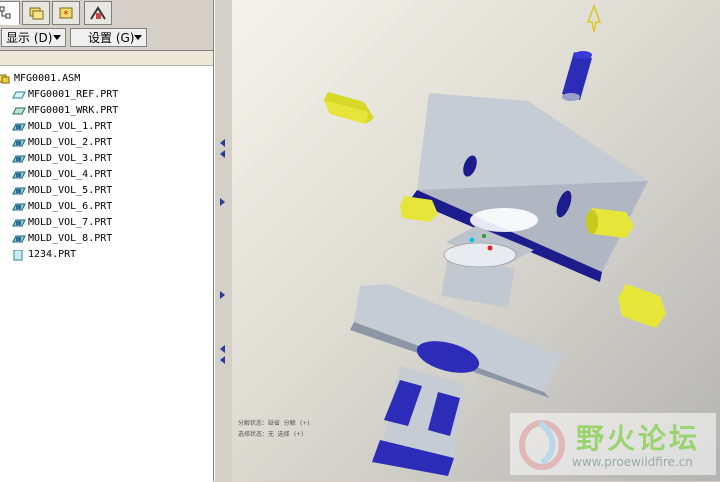 This screenshot has height=482, width=720. Describe the element at coordinates (111, 38) in the screenshot. I see `settings-dropdown-label: 设置 (G)` at that location.